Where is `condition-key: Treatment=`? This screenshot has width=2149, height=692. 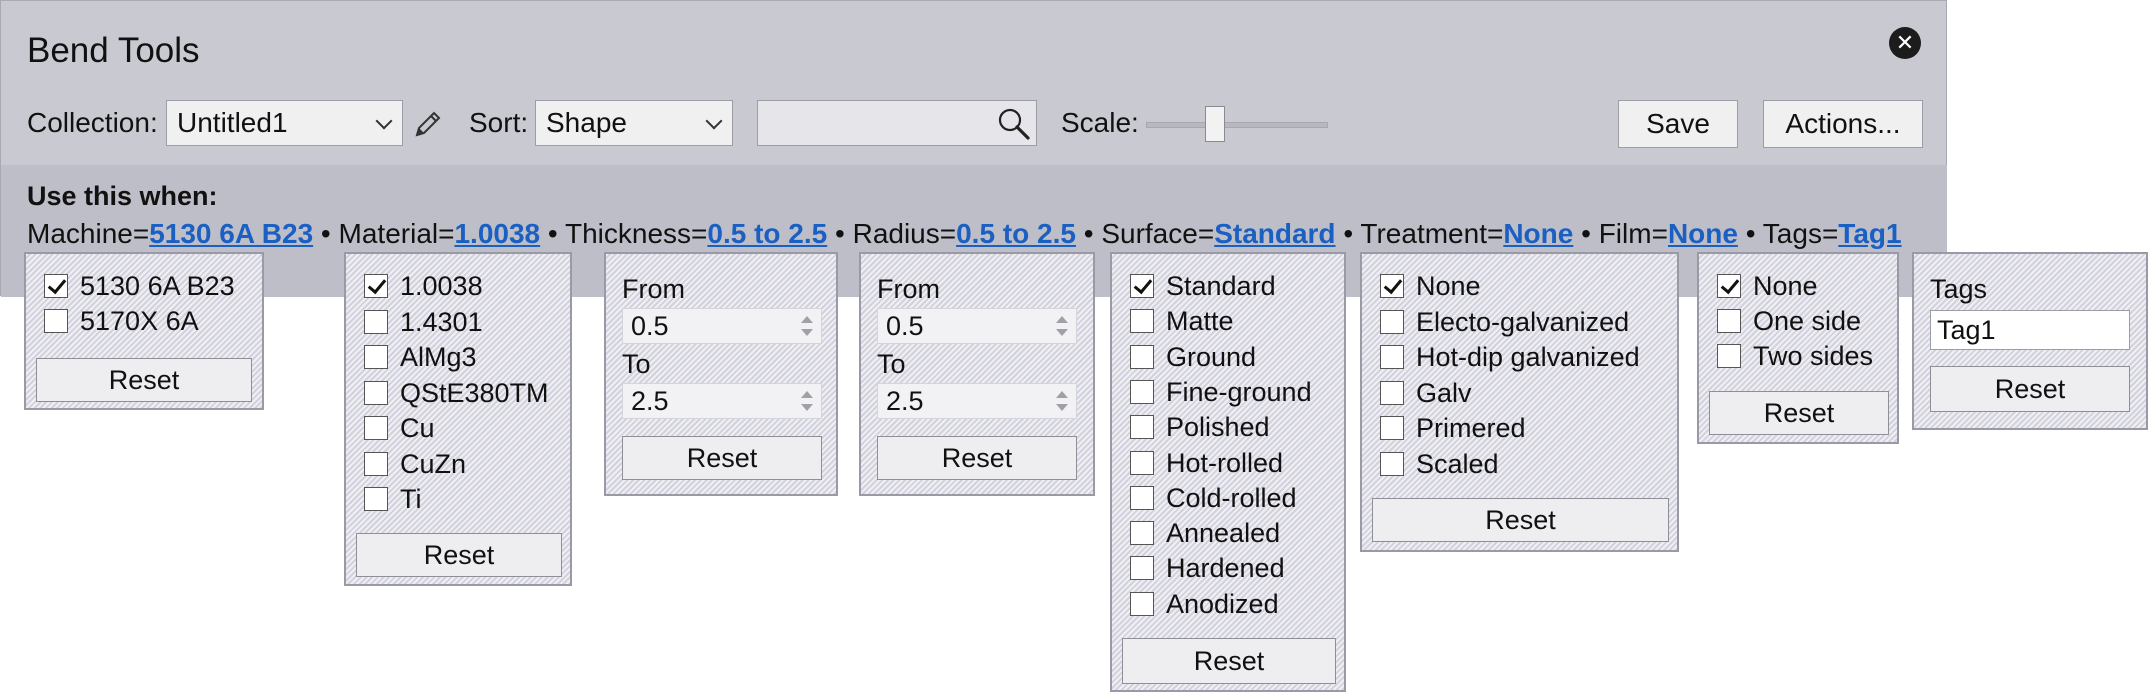 condition-key: Treatment= is located at coordinates (1432, 233).